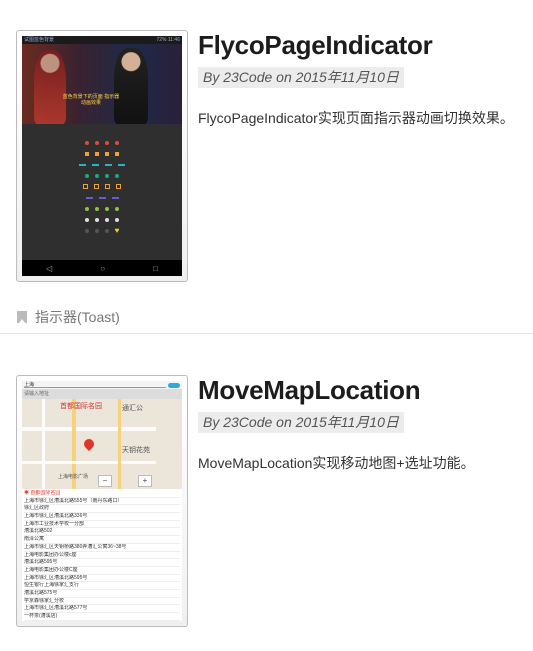 This screenshot has width=533, height=651. Describe the element at coordinates (102, 609) in the screenshot. I see `list-item: 上海市徐汇区漕溪北路577号` at that location.